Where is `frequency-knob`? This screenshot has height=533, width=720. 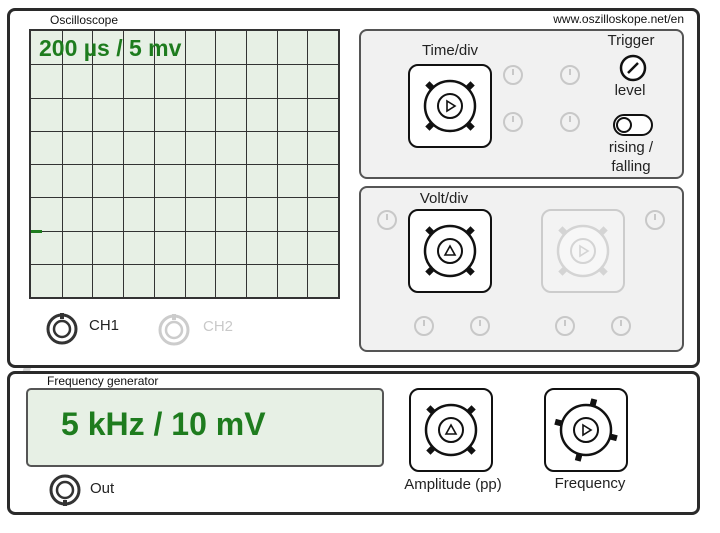
frequency-knob is located at coordinates (586, 430).